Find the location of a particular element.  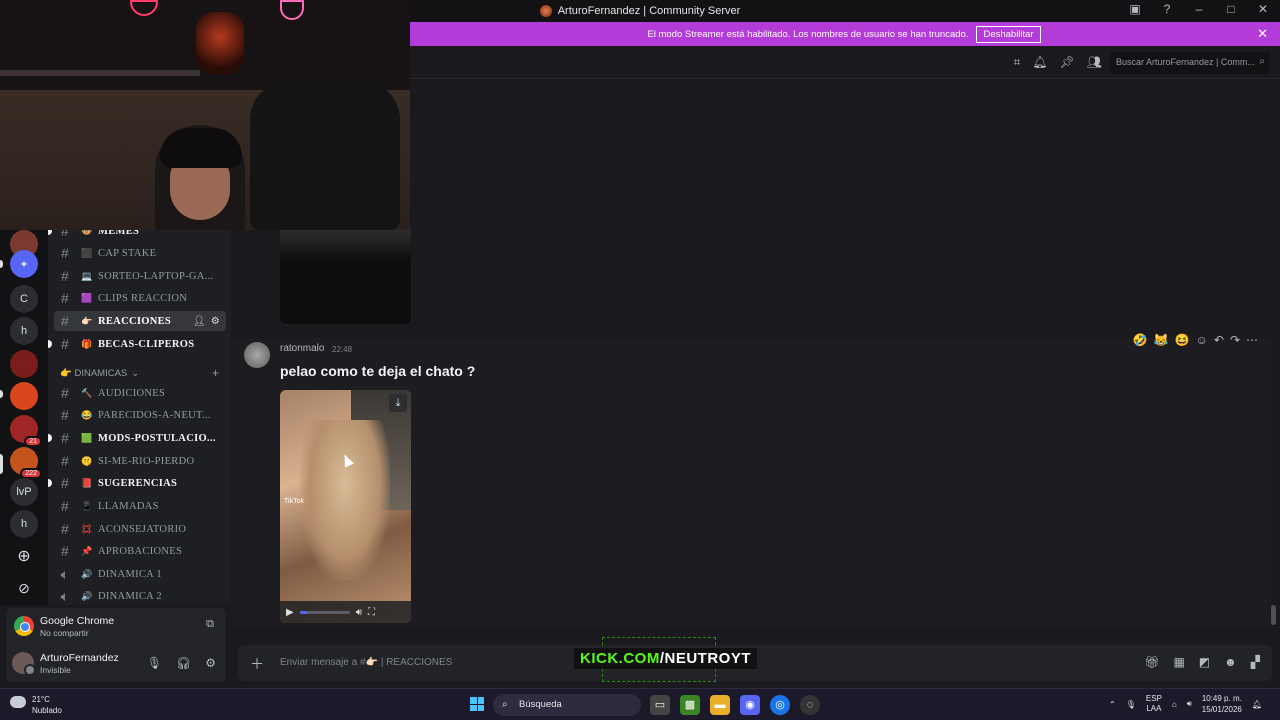

server-rail: ✦ C h 21 222 lvP h ⊕ ⊘ is located at coordinates (24, 417).